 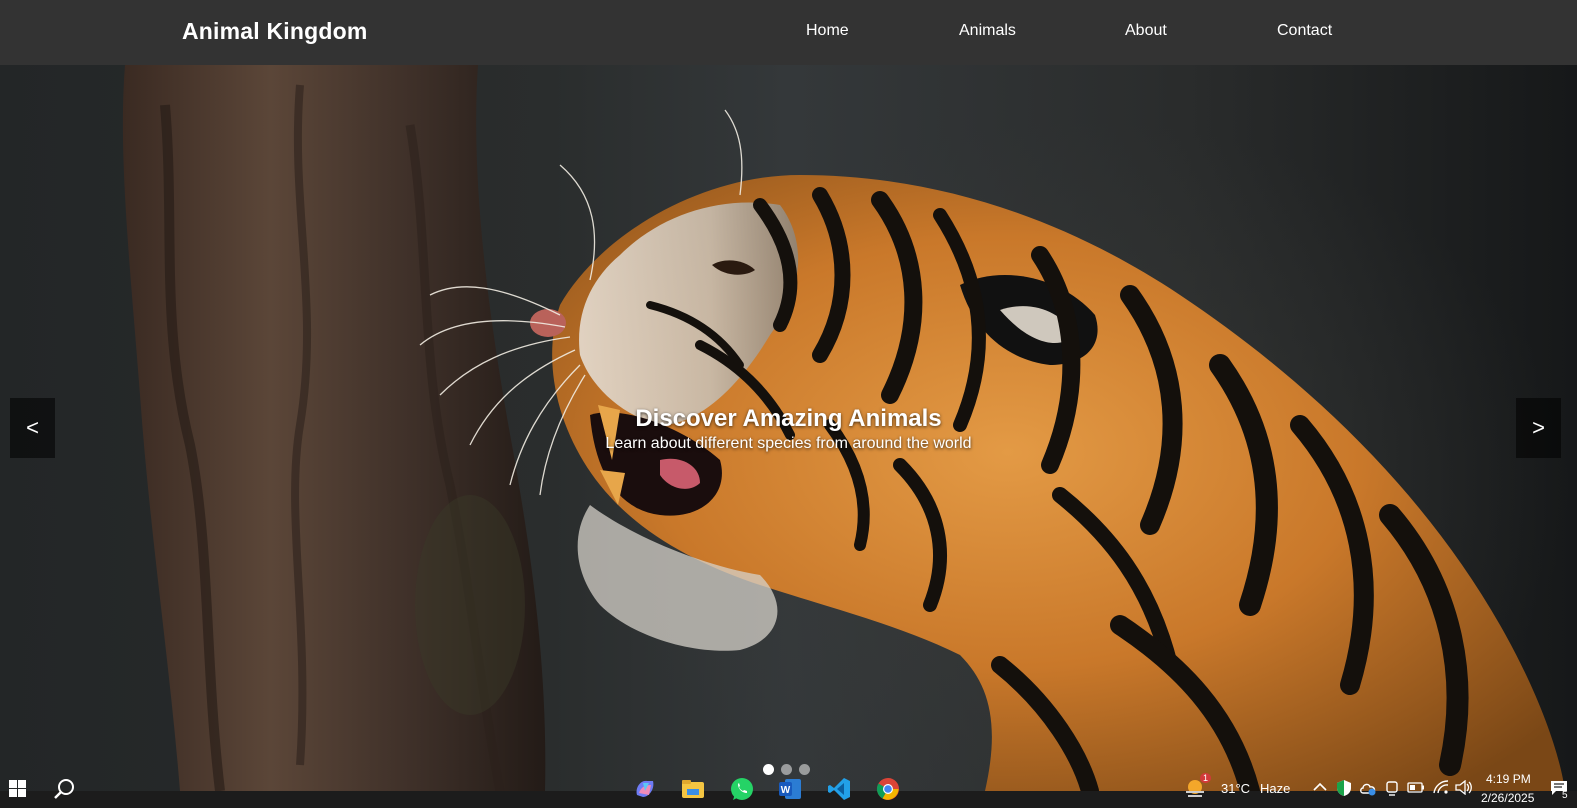 What do you see at coordinates (888, 789) in the screenshot?
I see `chrome-icon` at bounding box center [888, 789].